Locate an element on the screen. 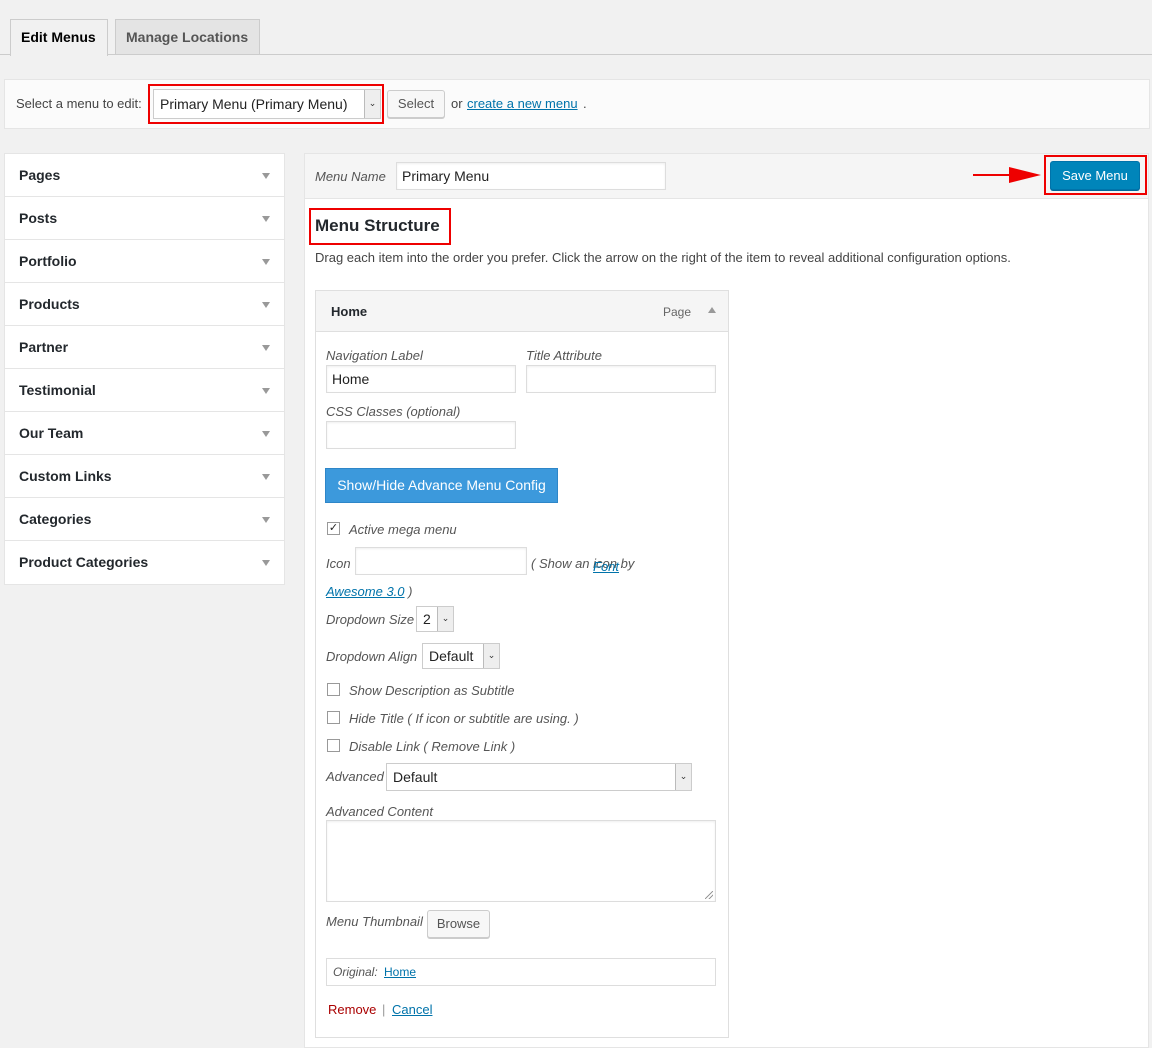 This screenshot has width=1152, height=1048. arrow-right-icon is located at coordinates (1025, 175).